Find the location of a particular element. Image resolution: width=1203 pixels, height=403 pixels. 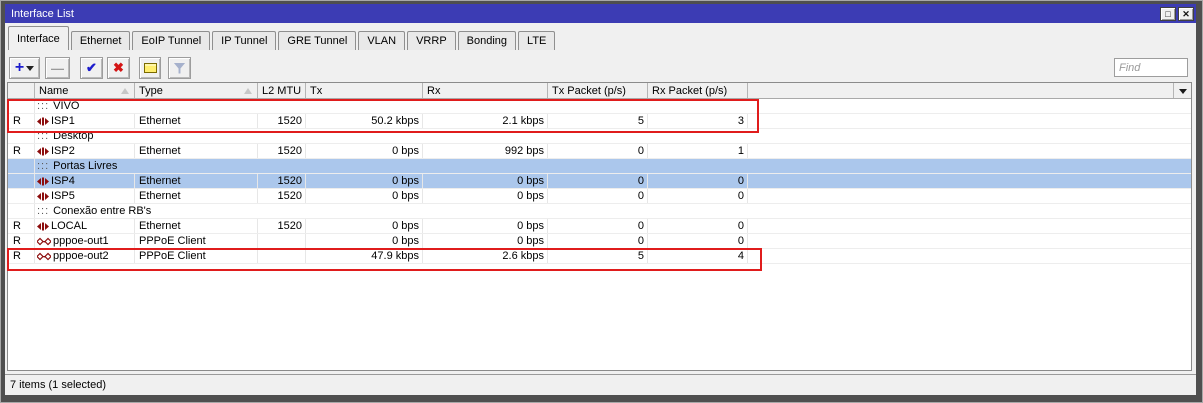

table-row: ISP4 Ethernet 1520 0 bps 0 bps 0 0 is located at coordinates (599, 181).